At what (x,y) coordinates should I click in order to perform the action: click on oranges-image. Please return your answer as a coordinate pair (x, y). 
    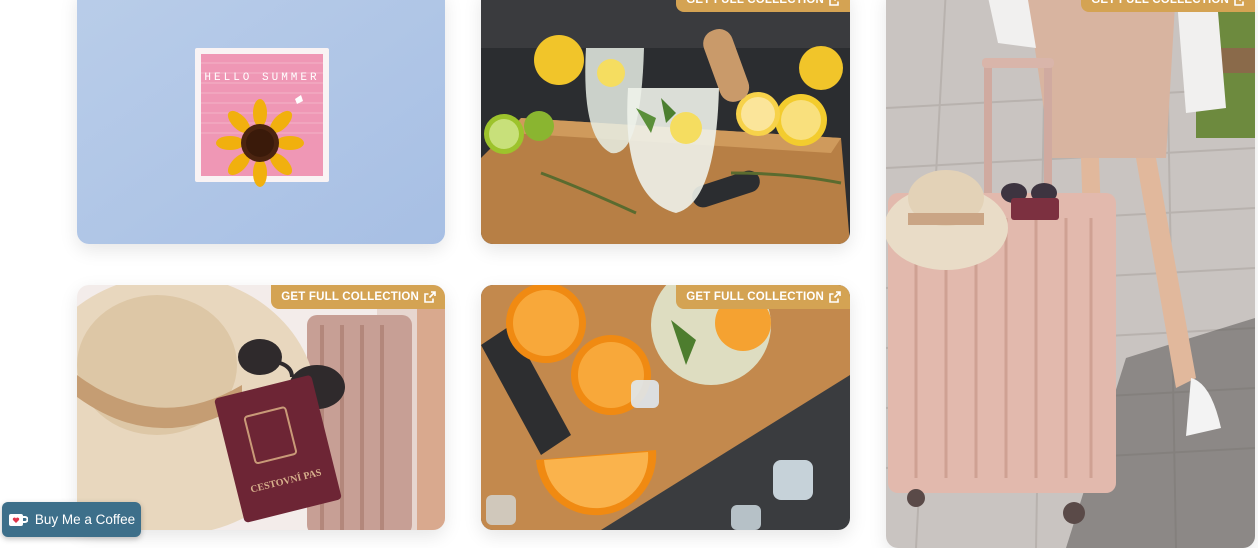
    Looking at the image, I should click on (665, 407).